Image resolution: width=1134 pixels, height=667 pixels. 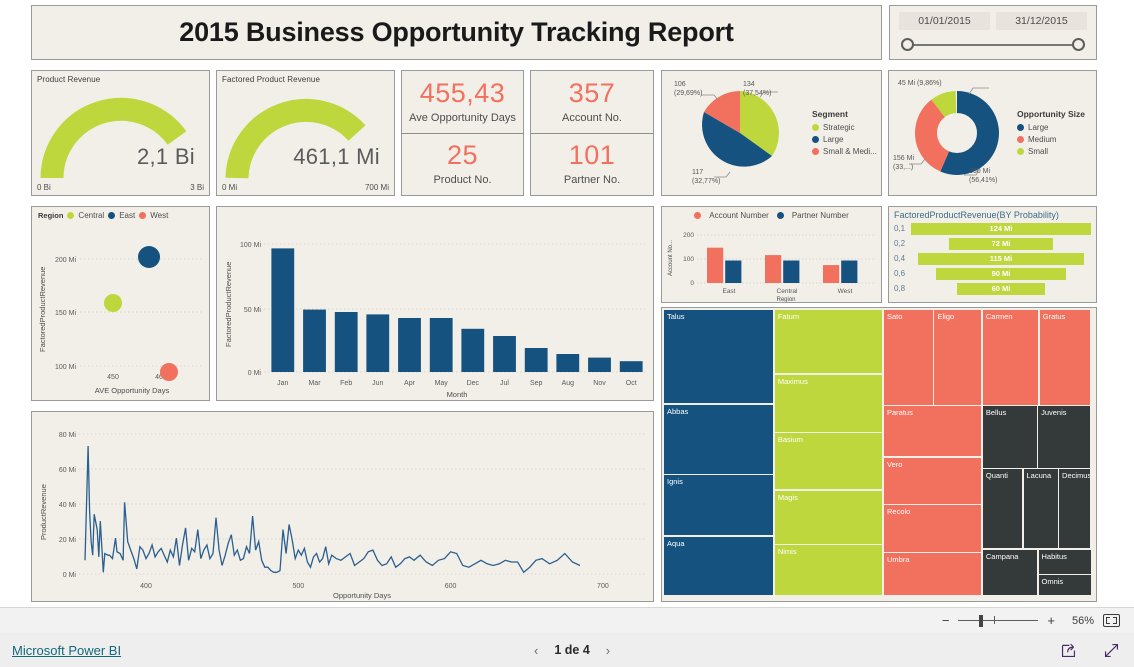 What do you see at coordinates (536, 650) in the screenshot?
I see `previous-page-icon: ‹` at bounding box center [536, 650].